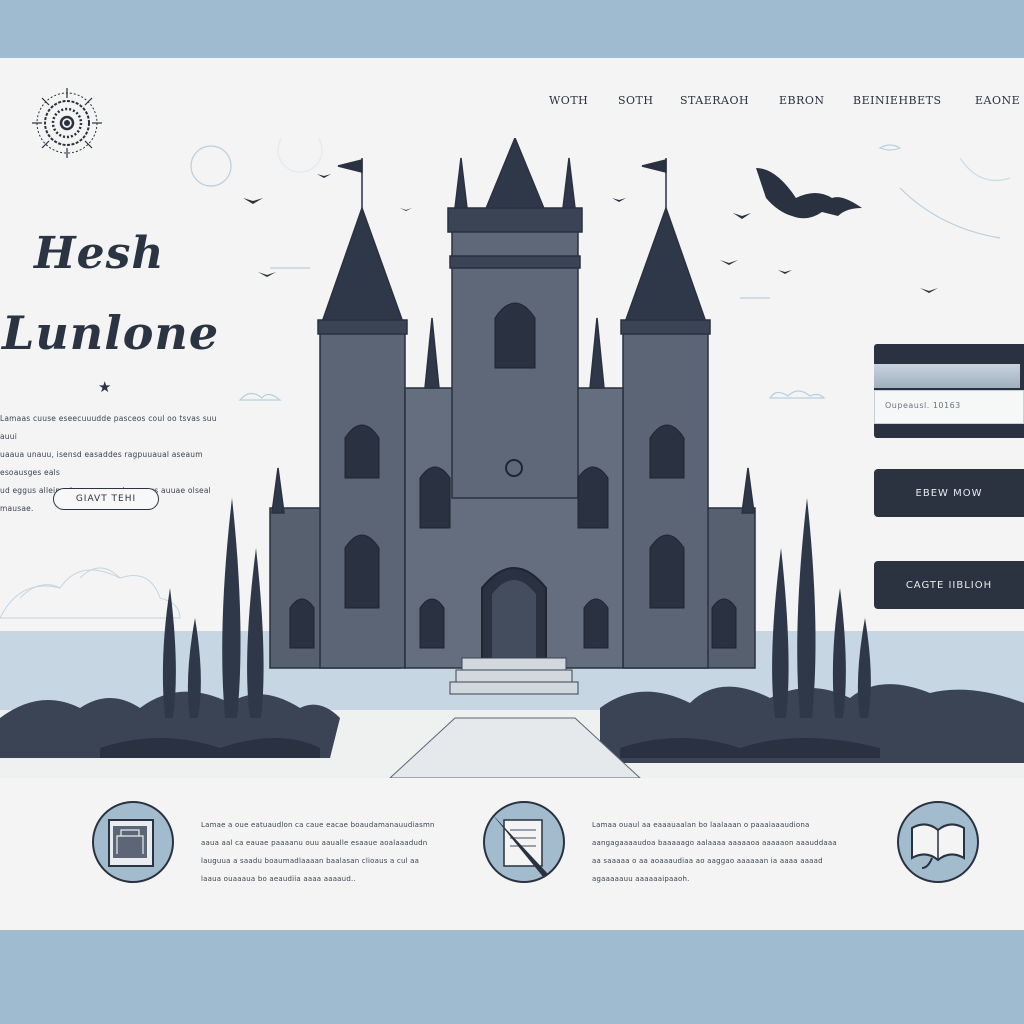  What do you see at coordinates (802, 100) in the screenshot?
I see `nav-item-4: EBRON` at bounding box center [802, 100].